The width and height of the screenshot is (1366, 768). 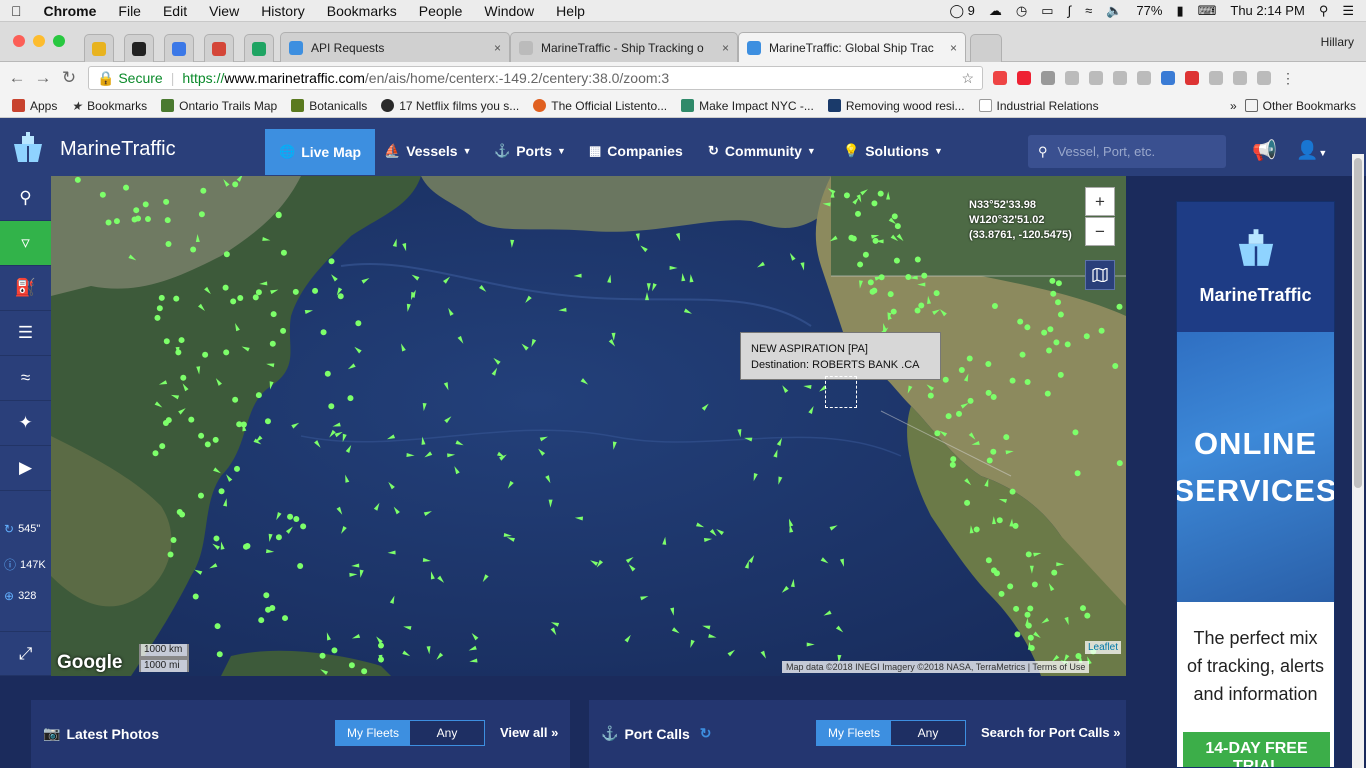 What do you see at coordinates (25, 468) in the screenshot?
I see `playback-button: ▶` at bounding box center [25, 468].